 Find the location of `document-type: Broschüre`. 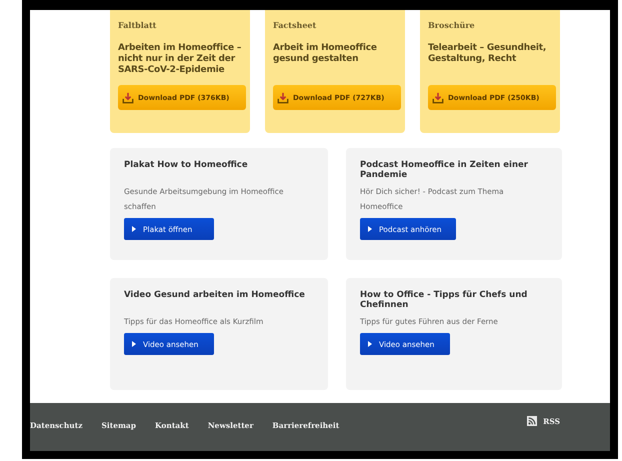

document-type: Broschüre is located at coordinates (452, 25).